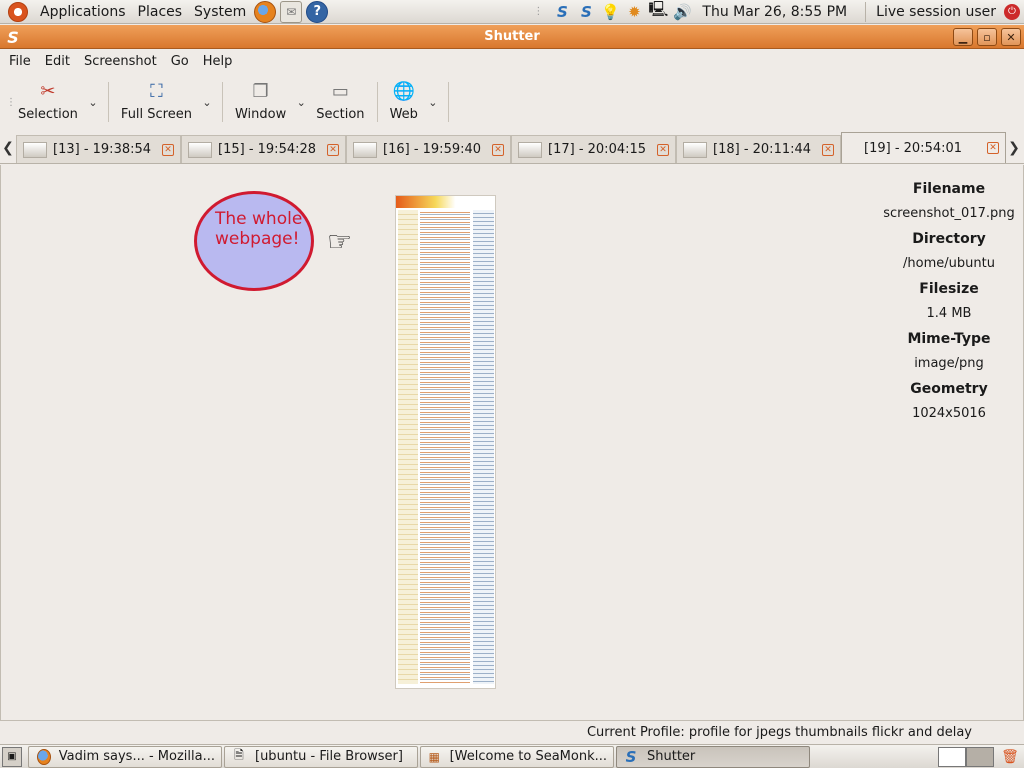 Image resolution: width=1024 pixels, height=768 pixels. I want to click on tab-16: [16] - 19:59:40 ✕, so click(428, 149).